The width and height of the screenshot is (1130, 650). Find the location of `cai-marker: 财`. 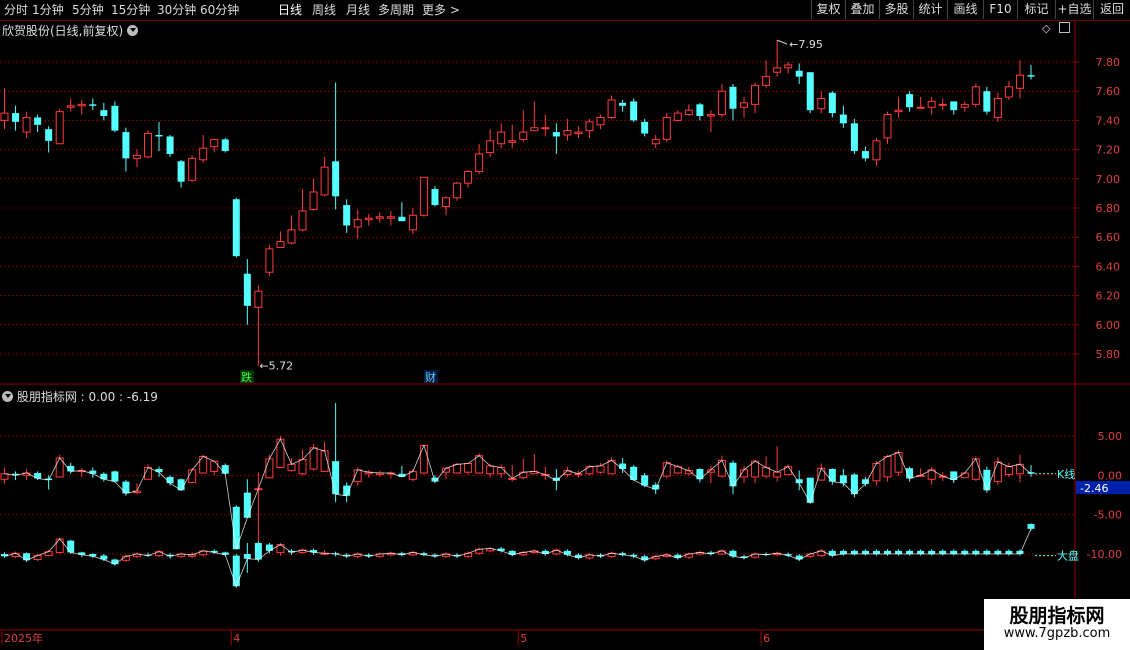

cai-marker: 财 is located at coordinates (430, 377).